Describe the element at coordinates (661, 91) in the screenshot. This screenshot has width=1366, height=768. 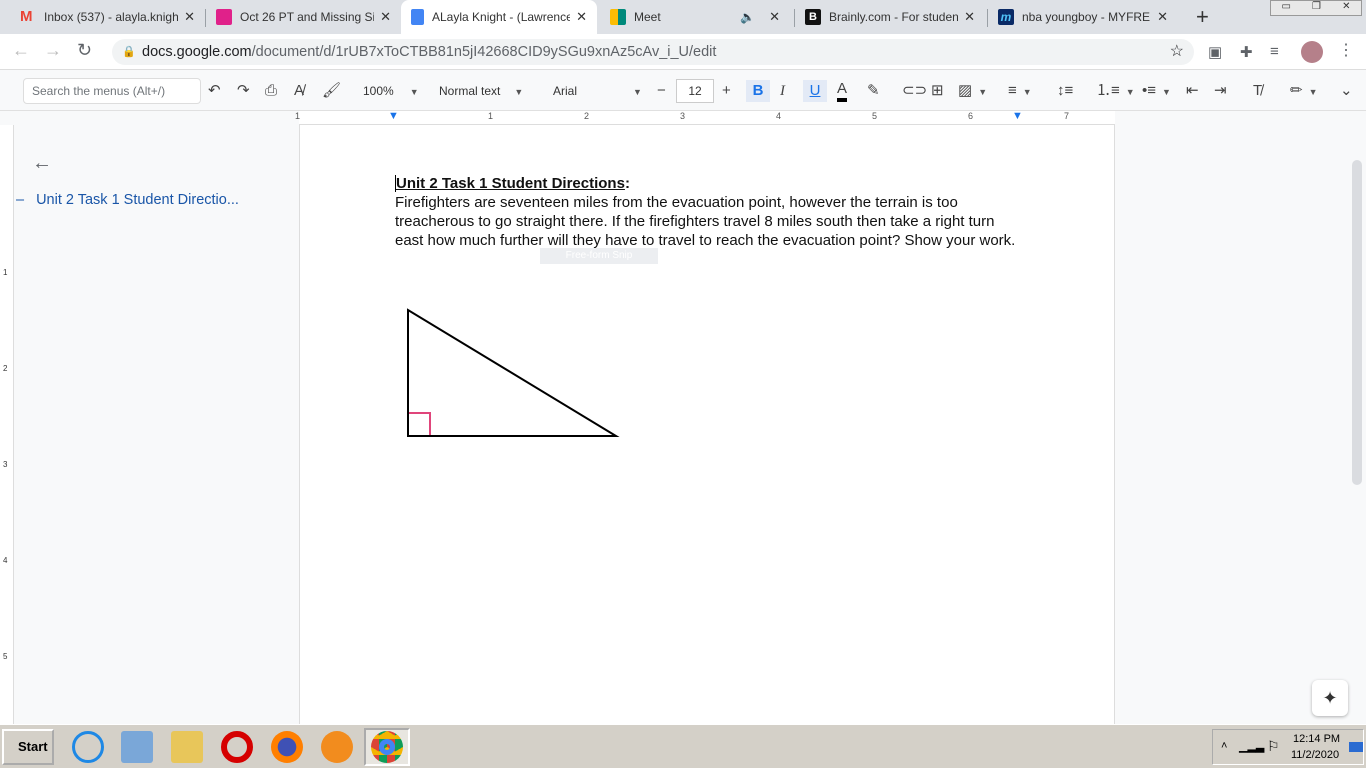
I see `decrease-font-size-button: −` at that location.